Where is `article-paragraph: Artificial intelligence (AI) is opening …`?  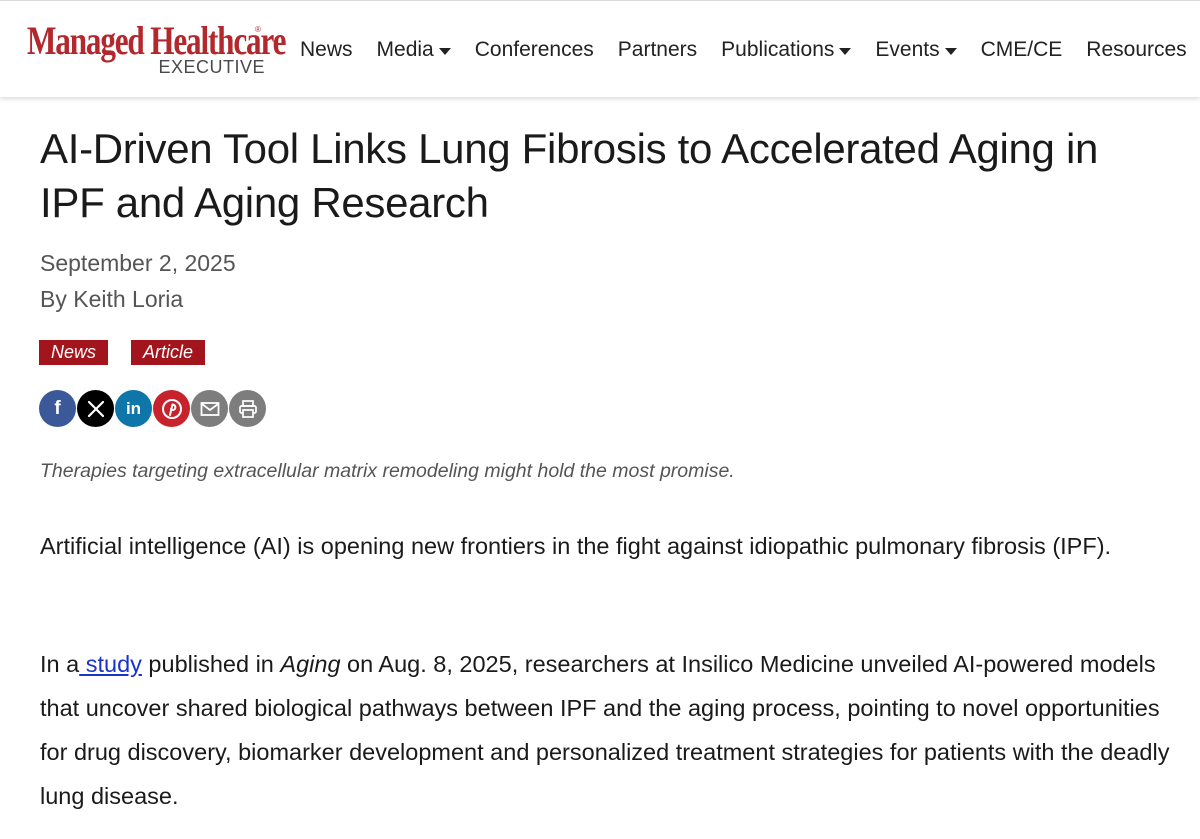 article-paragraph: Artificial intelligence (AI) is opening … is located at coordinates (576, 546).